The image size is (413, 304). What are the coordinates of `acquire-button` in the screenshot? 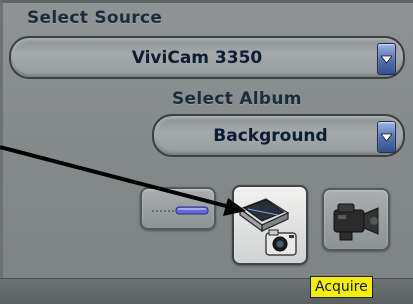 It's located at (270, 225).